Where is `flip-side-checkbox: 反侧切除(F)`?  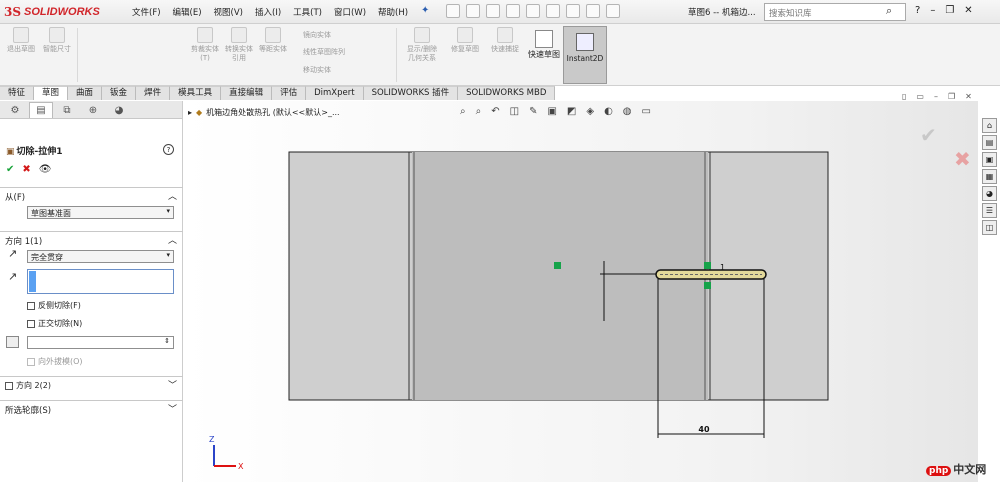
flip-side-checkbox: 反侧切除(F) is located at coordinates (54, 305).